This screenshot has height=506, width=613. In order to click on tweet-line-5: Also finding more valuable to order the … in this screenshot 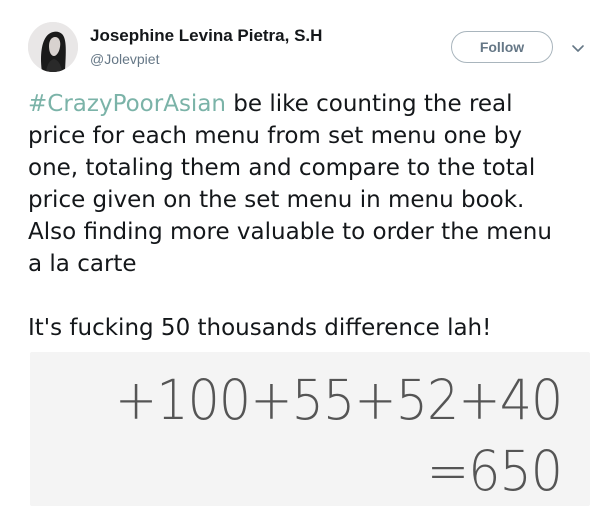, I will do `click(290, 232)`.